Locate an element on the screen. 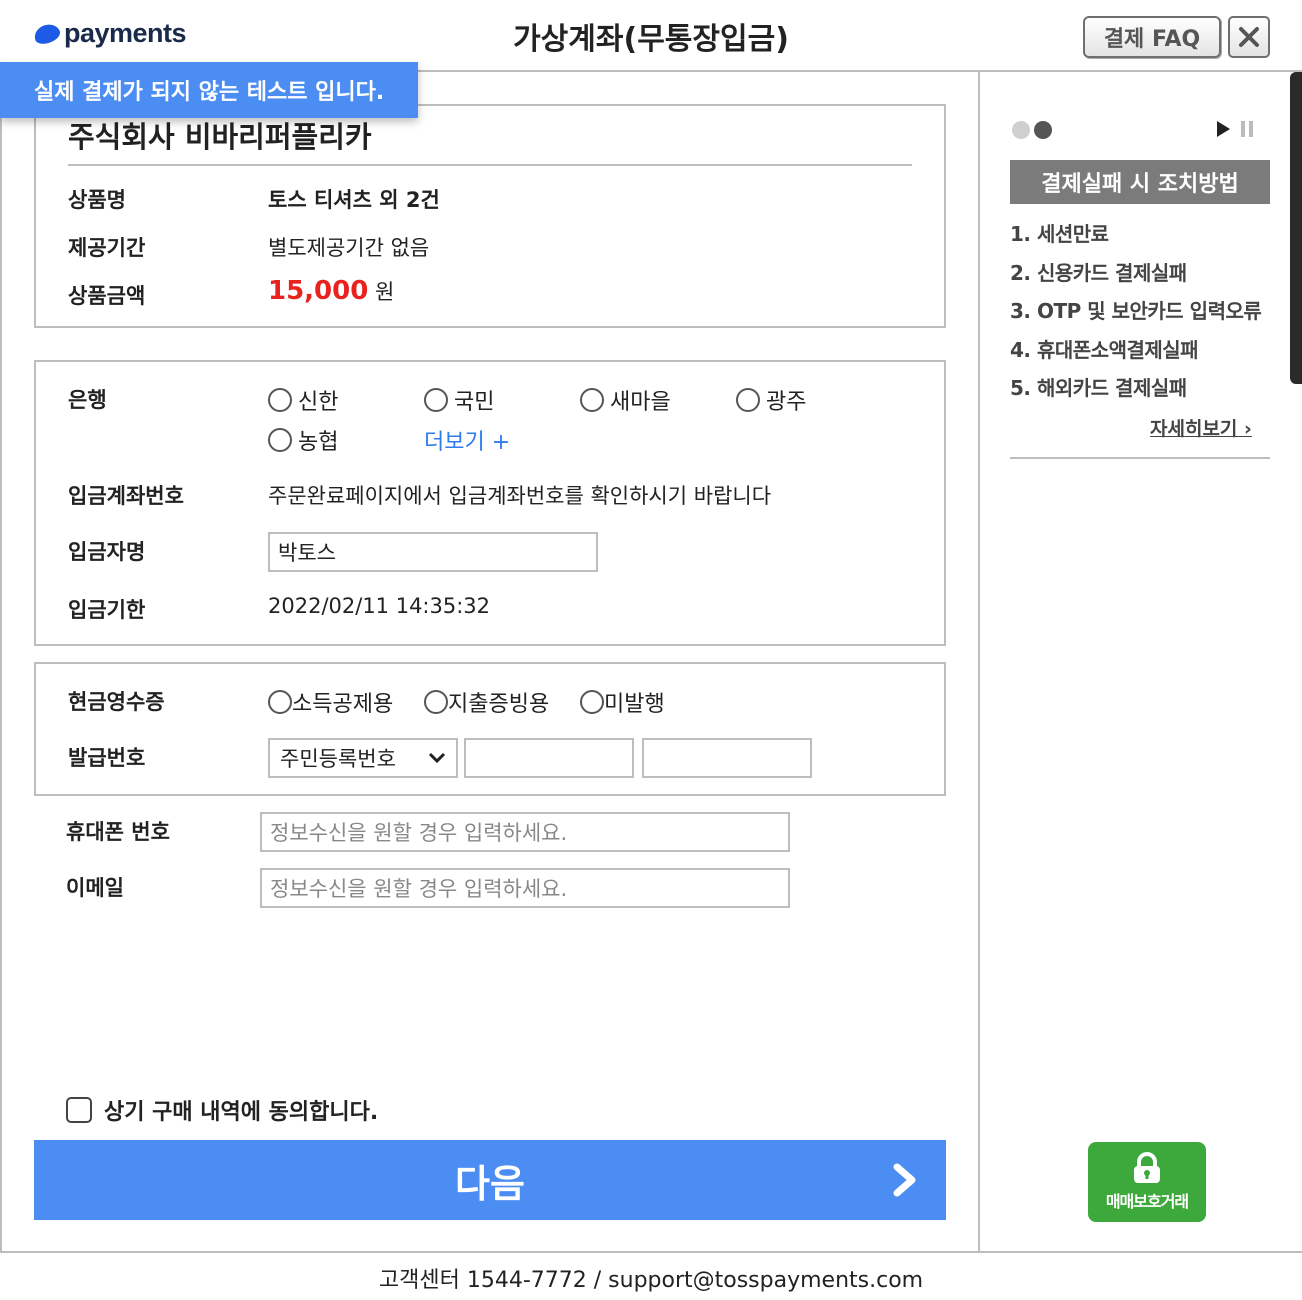 This screenshot has height=1300, width=1302. pause-icon is located at coordinates (1247, 129).